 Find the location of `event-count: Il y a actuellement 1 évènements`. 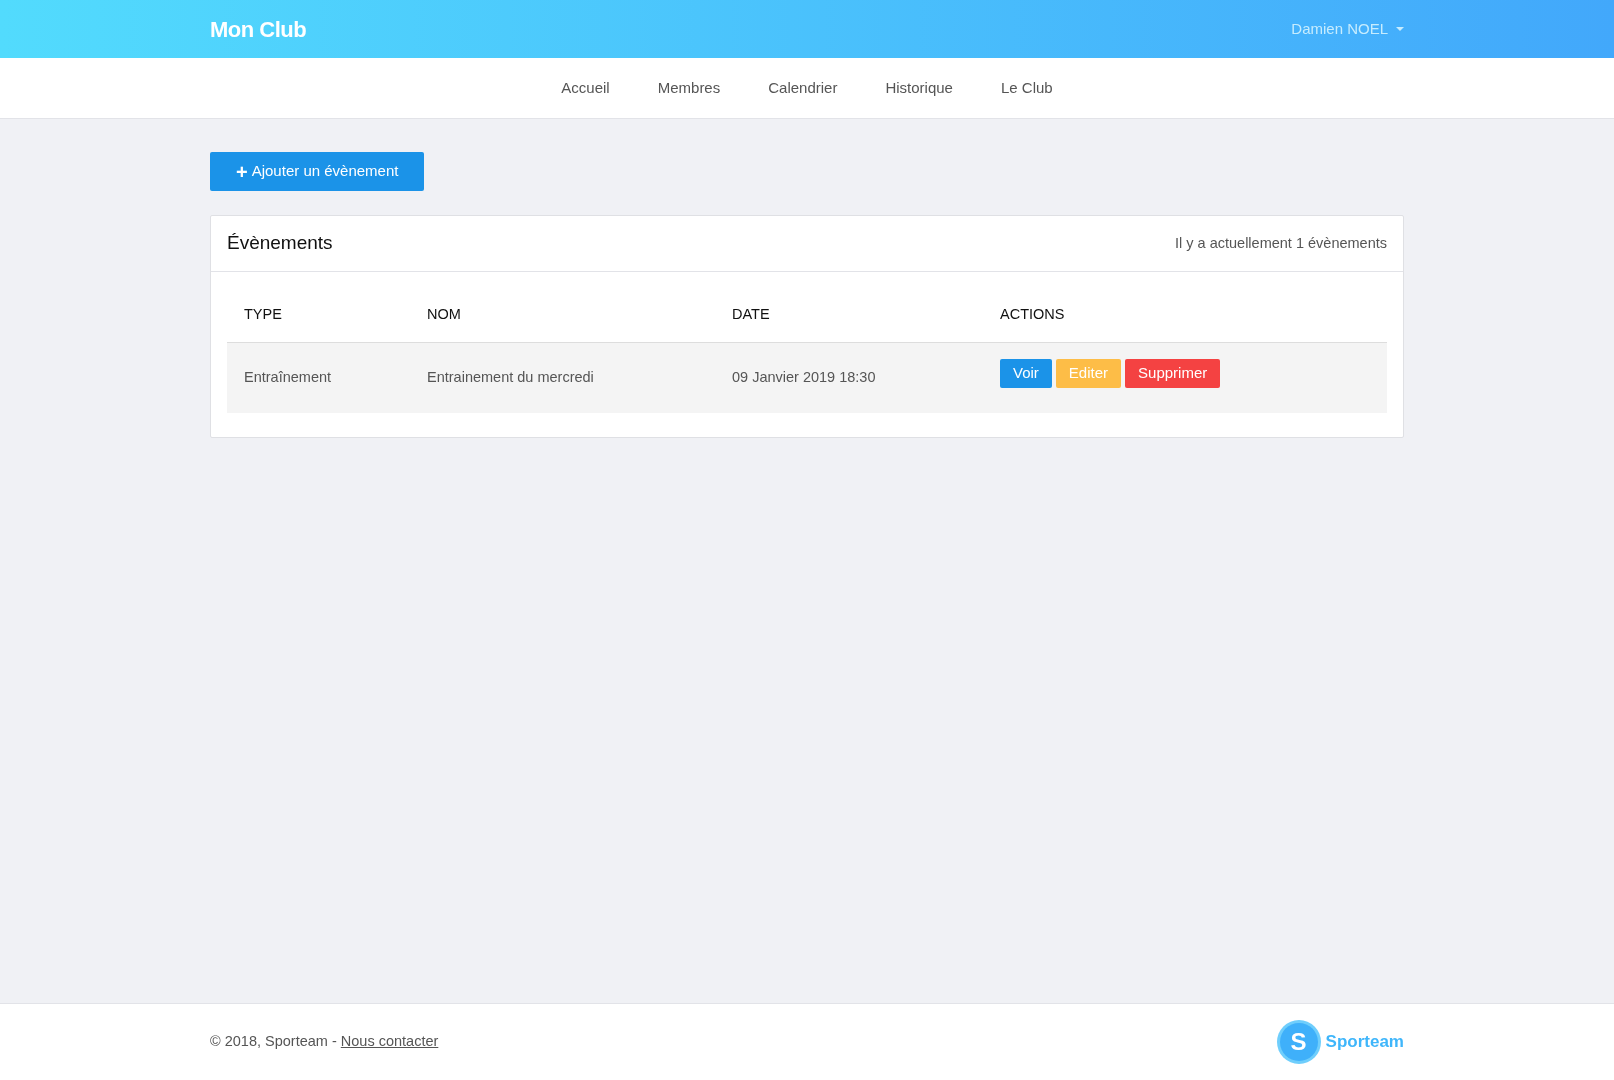

event-count: Il y a actuellement 1 évènements is located at coordinates (1281, 243).